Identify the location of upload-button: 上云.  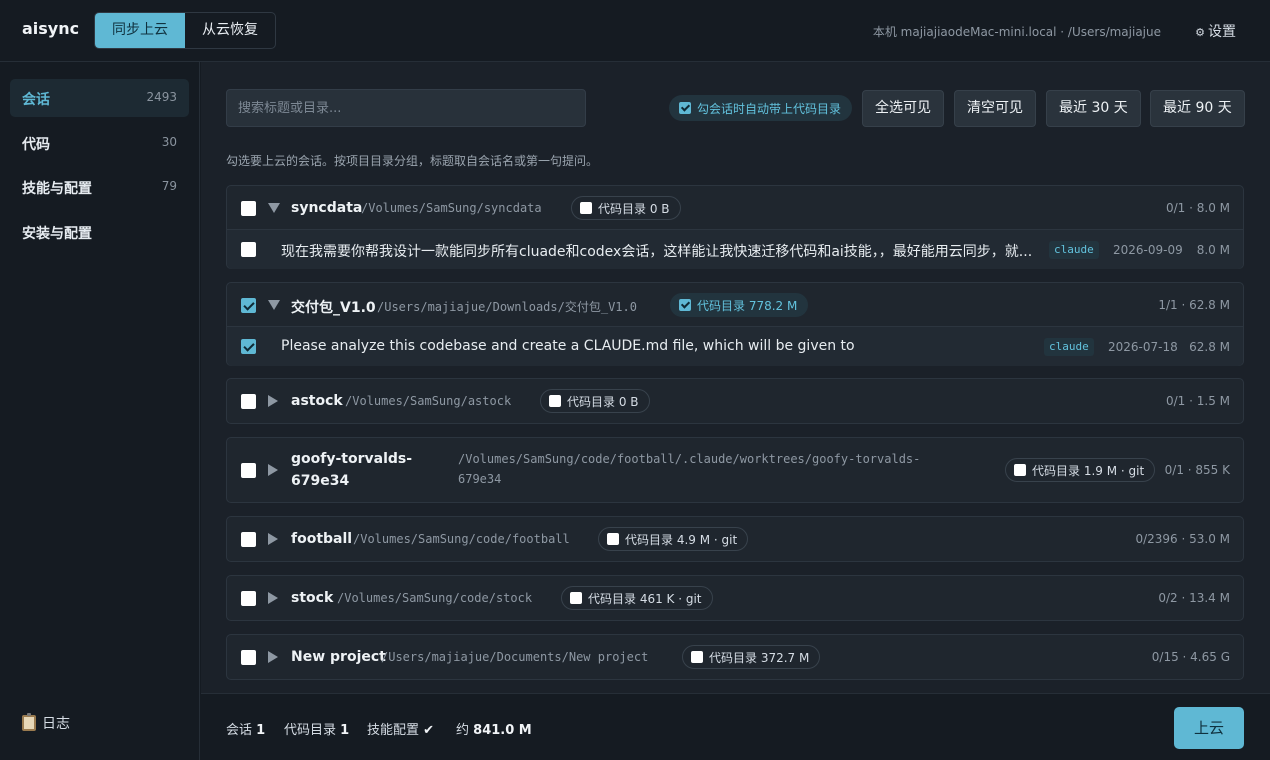
(1209, 728).